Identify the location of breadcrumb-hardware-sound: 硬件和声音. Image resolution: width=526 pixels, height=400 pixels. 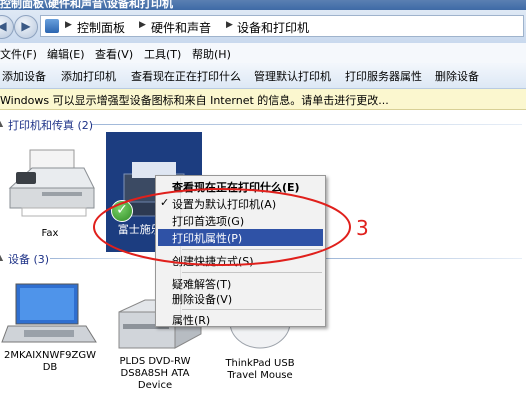
(181, 27).